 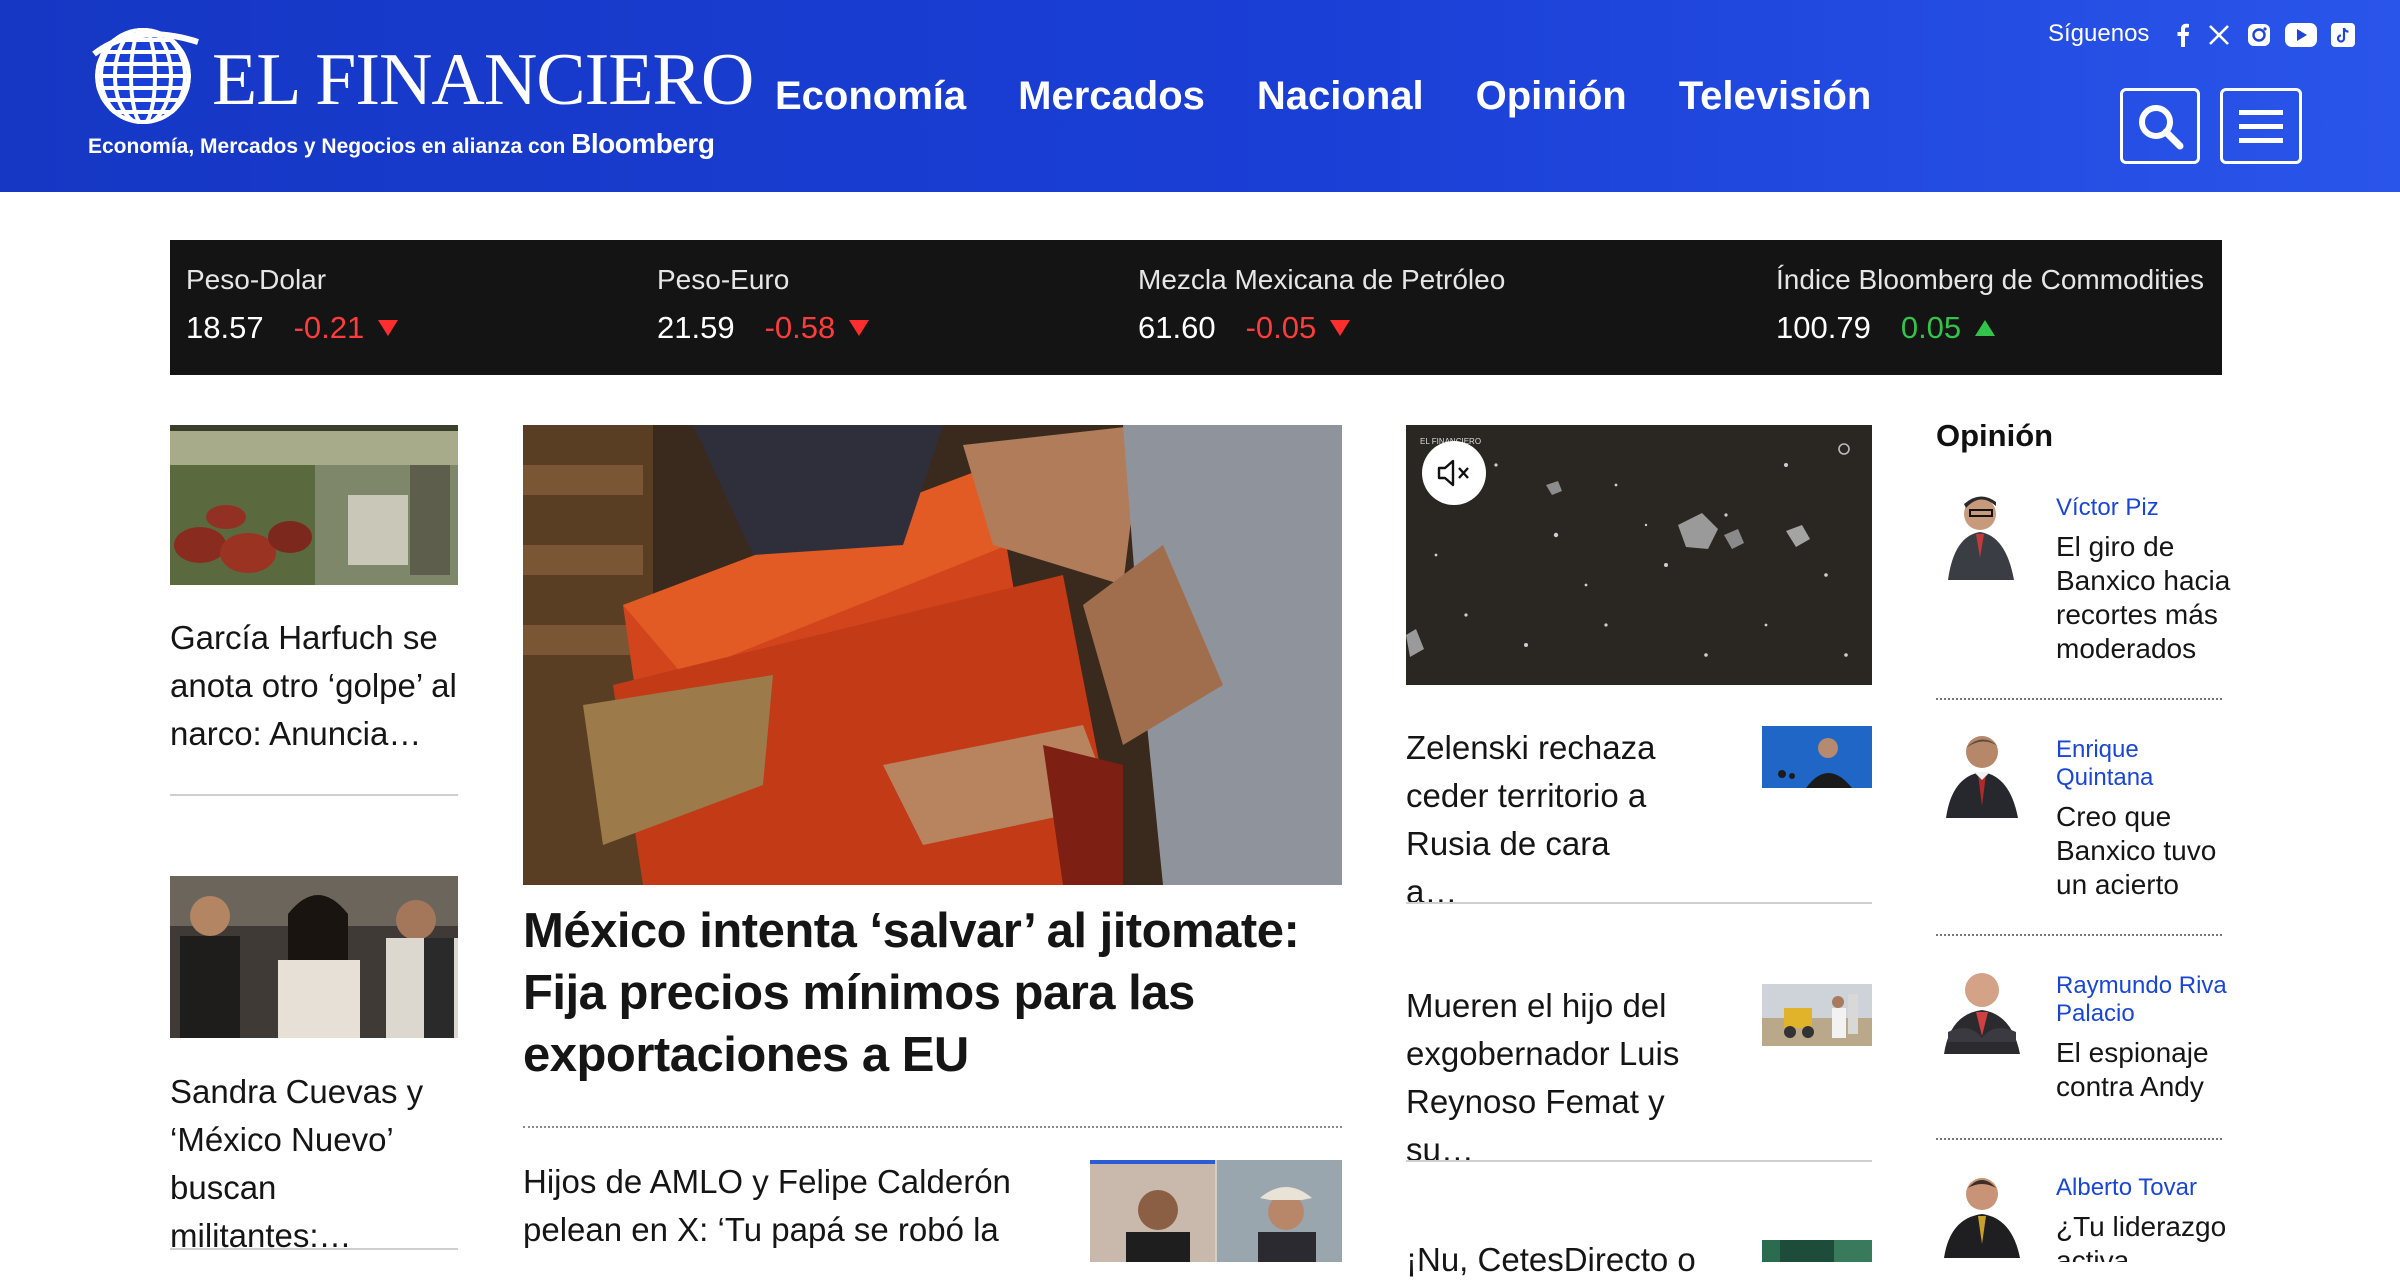 I want to click on opinion-author: Enrique Quintana, so click(x=2144, y=764).